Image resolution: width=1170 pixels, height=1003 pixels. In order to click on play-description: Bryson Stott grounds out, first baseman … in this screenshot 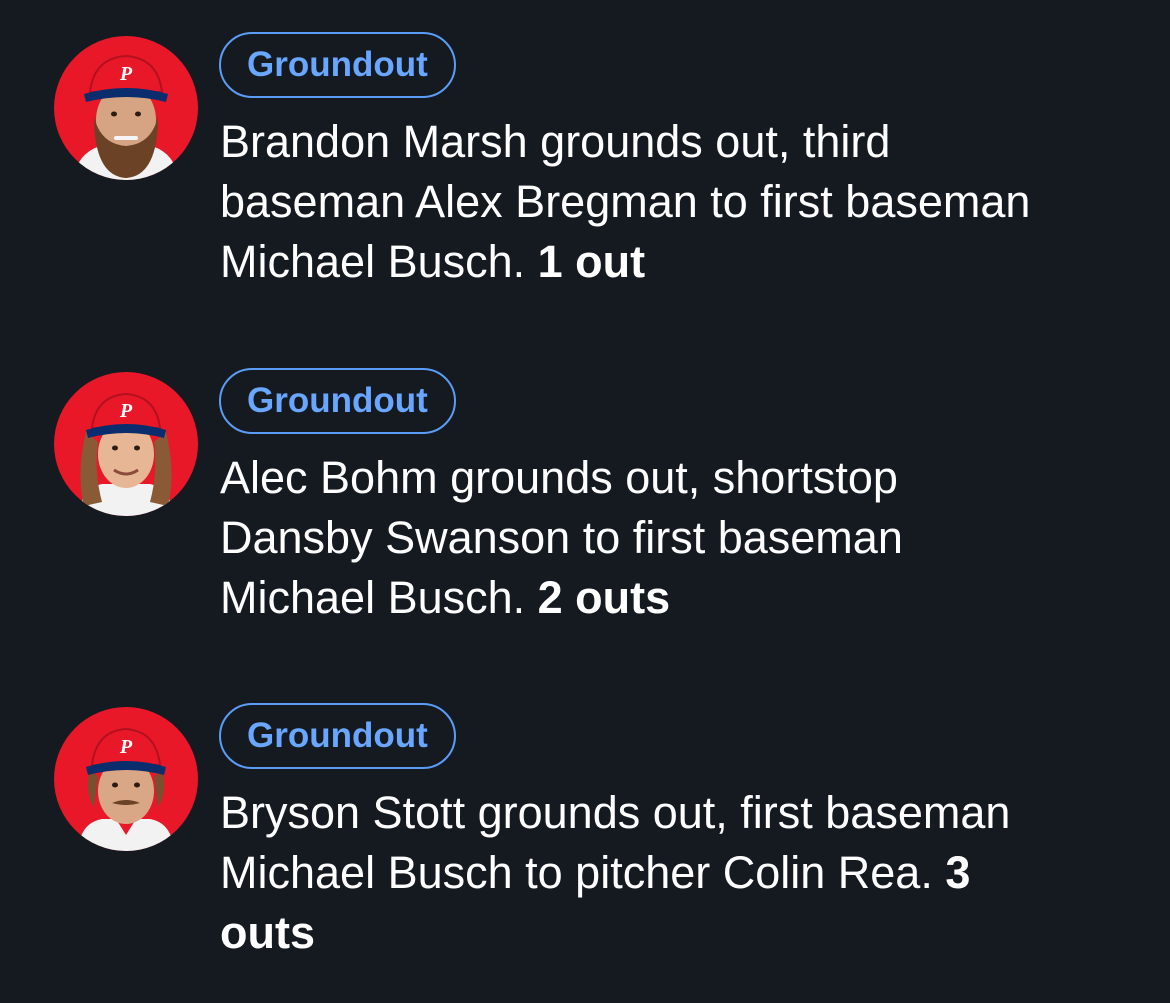, I will do `click(640, 873)`.